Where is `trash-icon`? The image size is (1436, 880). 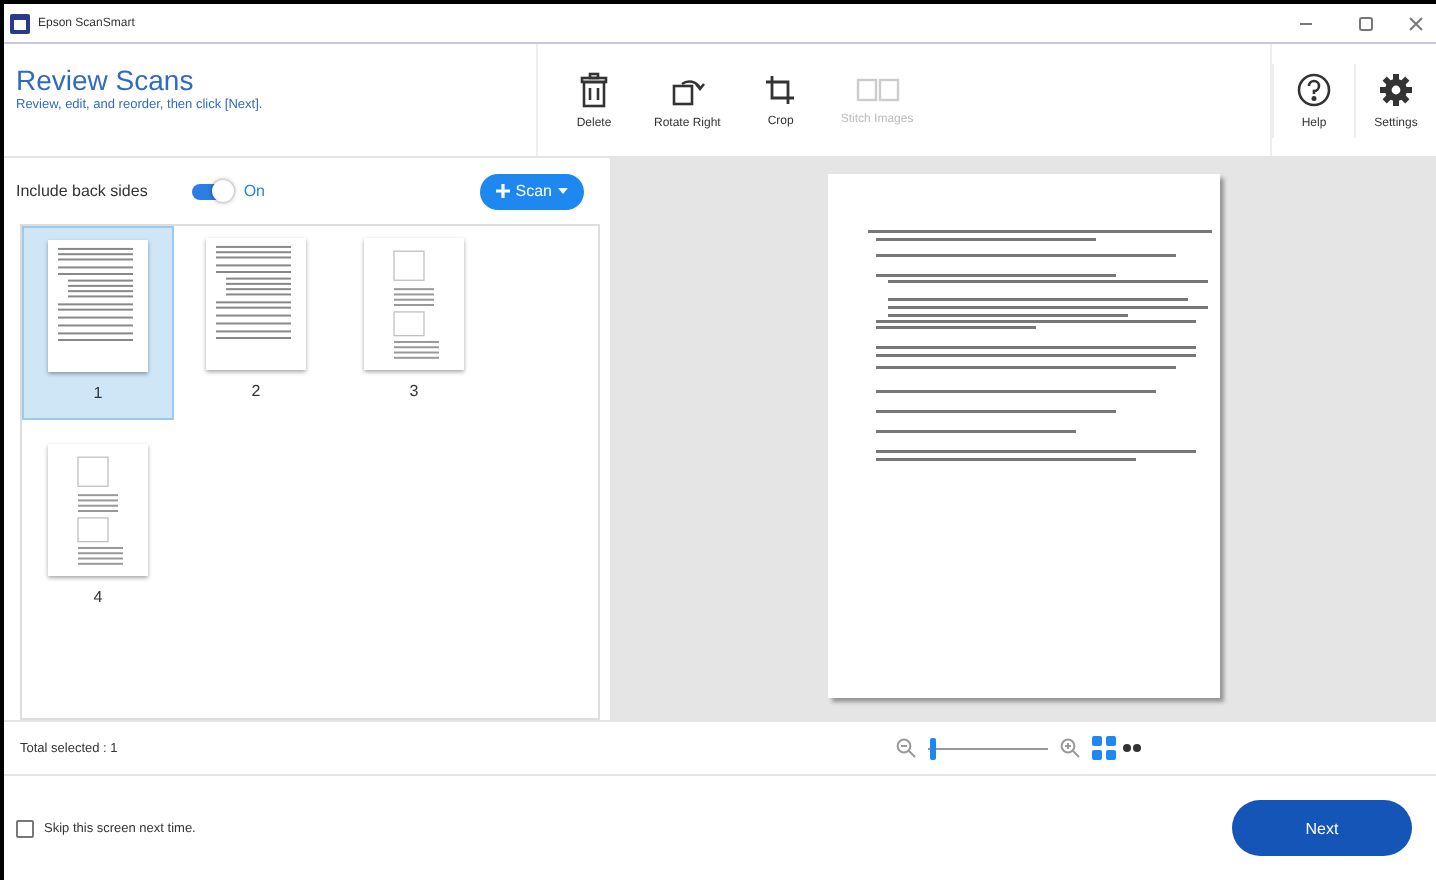
trash-icon is located at coordinates (594, 89).